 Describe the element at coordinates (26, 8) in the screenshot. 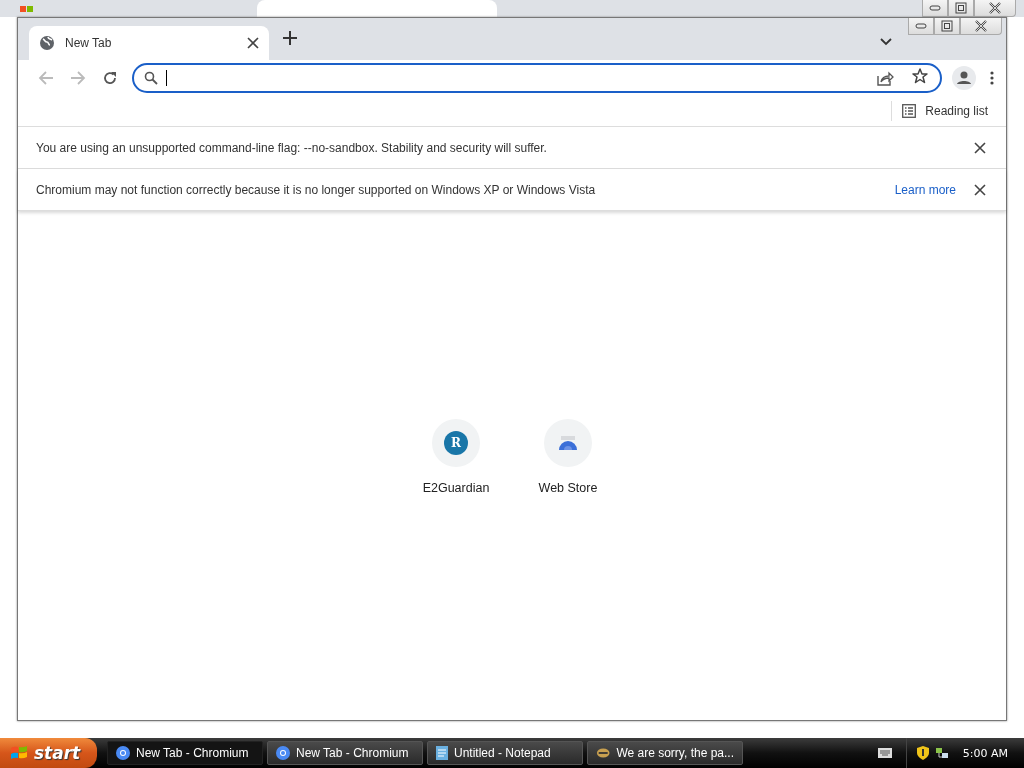

I see `windows-logo-icon` at that location.